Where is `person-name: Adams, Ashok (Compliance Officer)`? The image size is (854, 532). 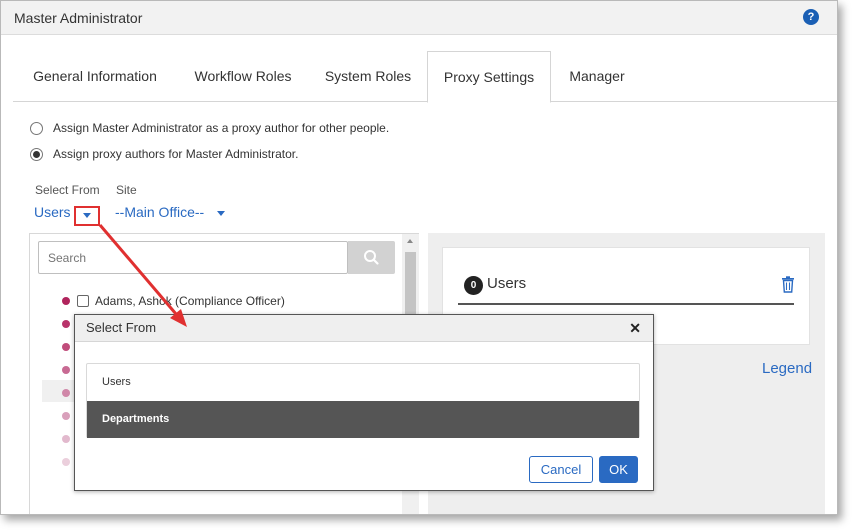 person-name: Adams, Ashok (Compliance Officer) is located at coordinates (190, 301).